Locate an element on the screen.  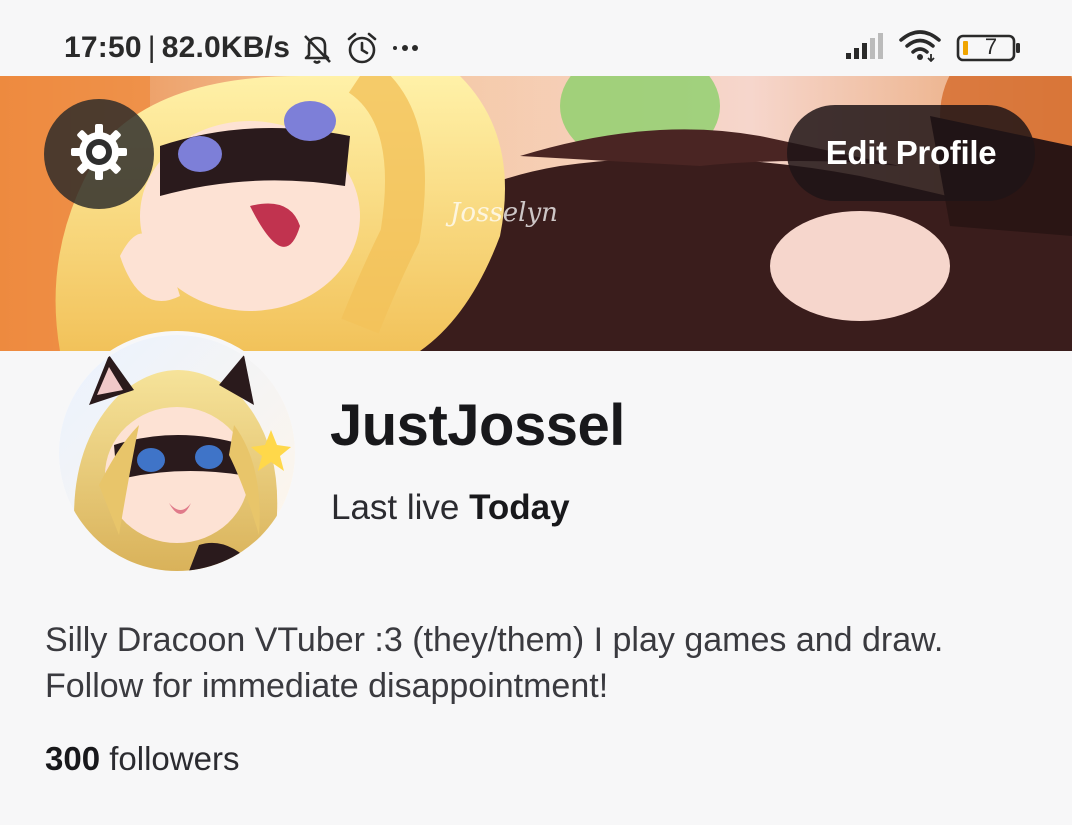
battery-level: 7 is located at coordinates (991, 46).